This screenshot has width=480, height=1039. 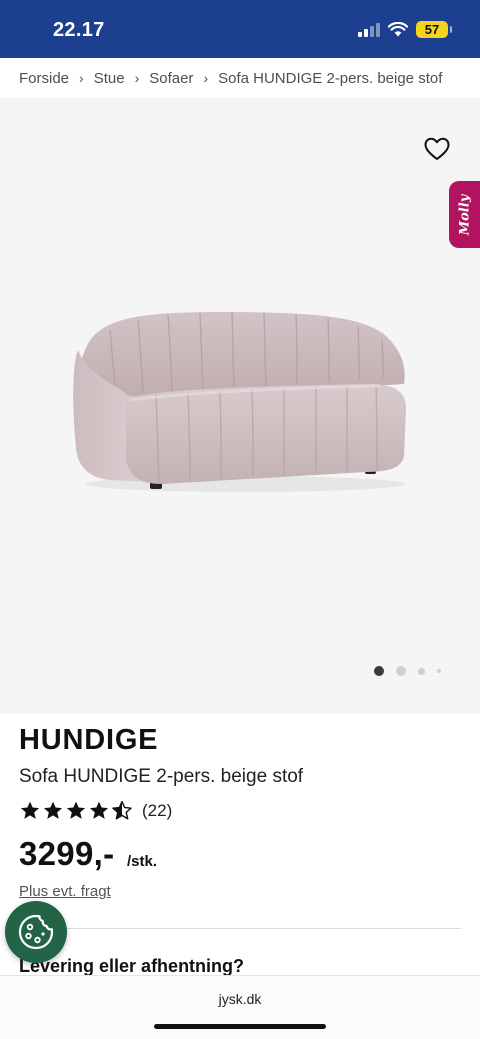 What do you see at coordinates (239, 401) in the screenshot?
I see `sofa-product-image` at bounding box center [239, 401].